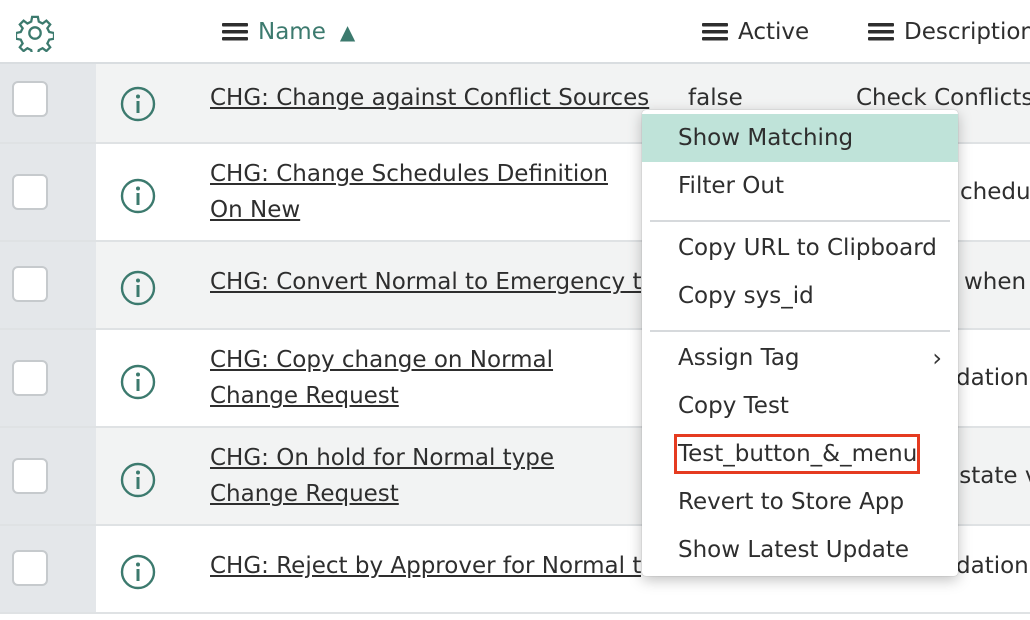 The width and height of the screenshot is (1030, 620). What do you see at coordinates (739, 358) in the screenshot?
I see `menu-item-label: Assign Tag` at bounding box center [739, 358].